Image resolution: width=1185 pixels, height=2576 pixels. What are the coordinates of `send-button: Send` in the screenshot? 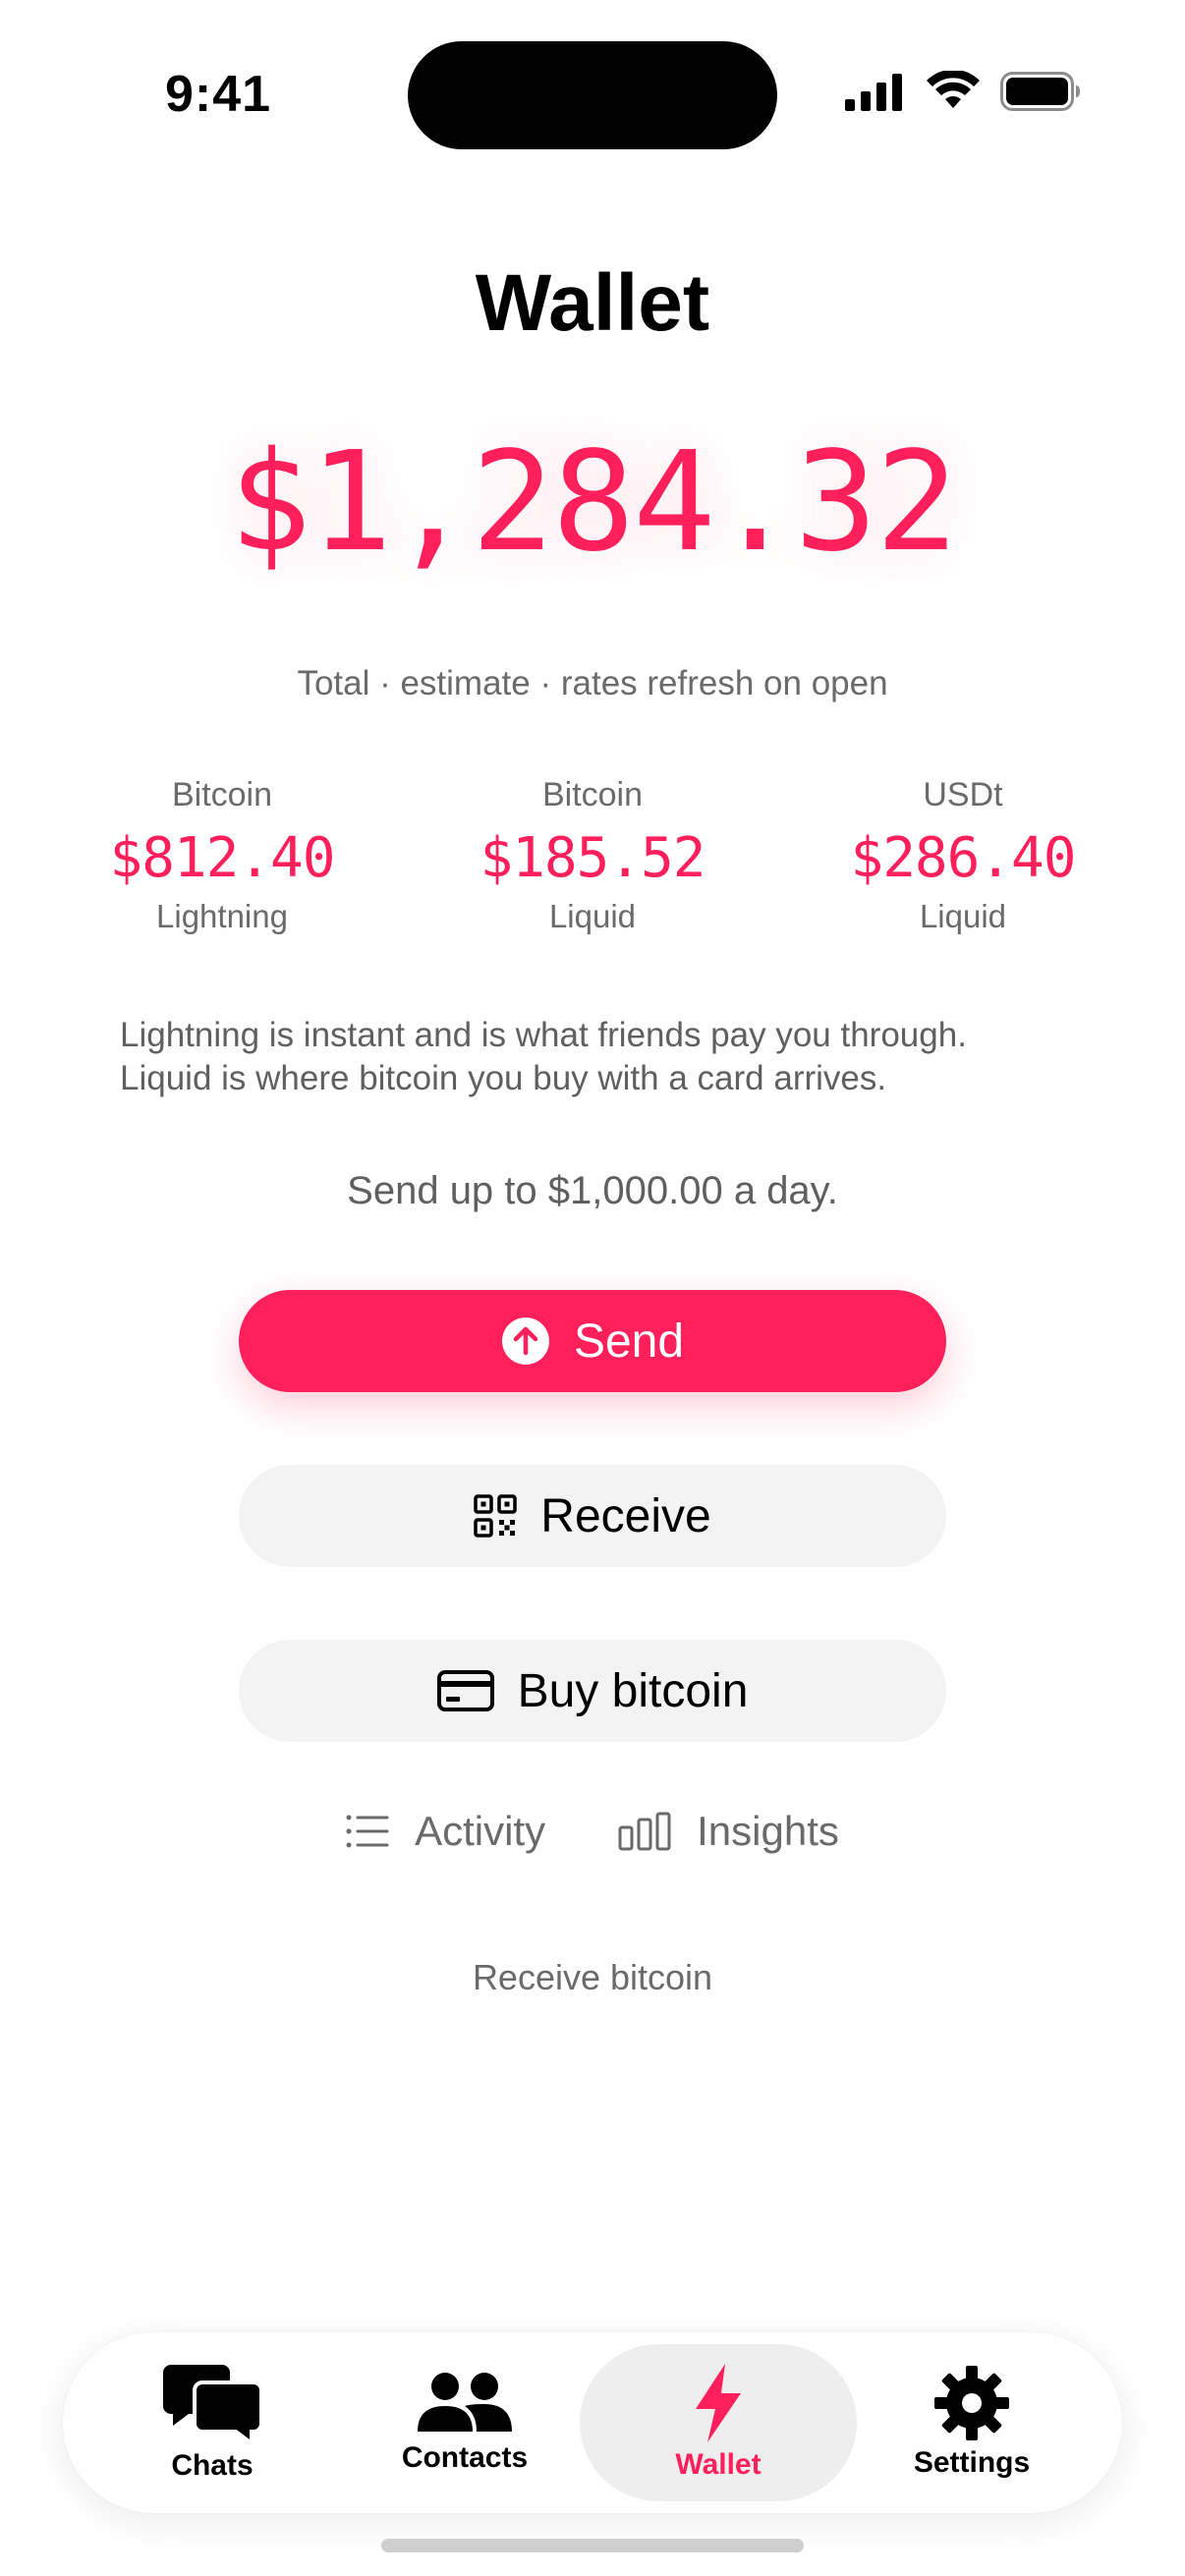 It's located at (592, 1341).